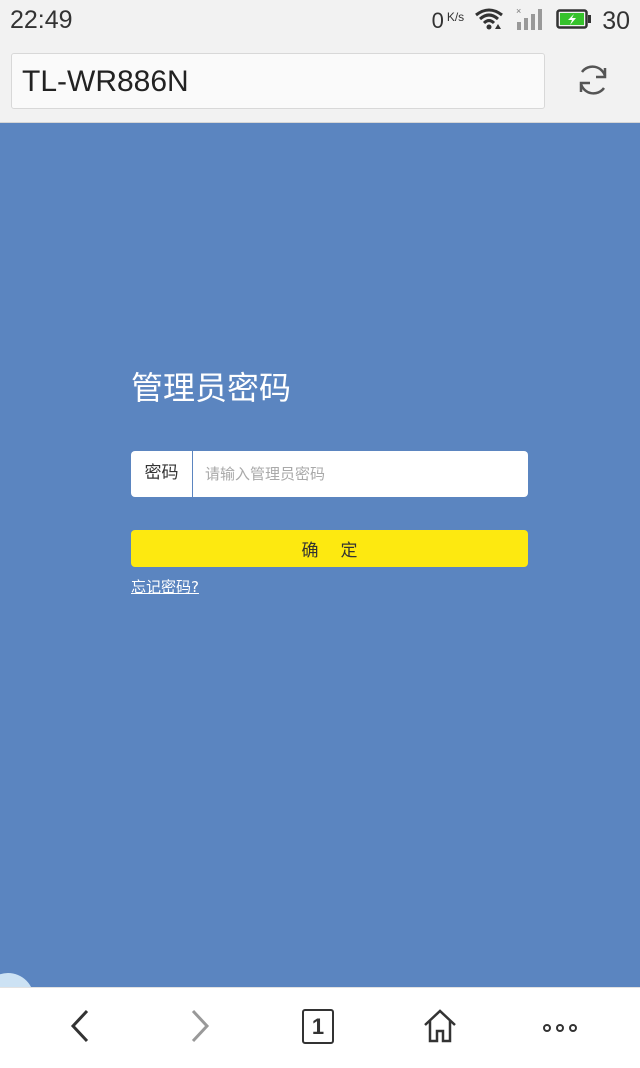 This screenshot has height=1068, width=640. Describe the element at coordinates (574, 21) in the screenshot. I see `battery-icon` at that location.